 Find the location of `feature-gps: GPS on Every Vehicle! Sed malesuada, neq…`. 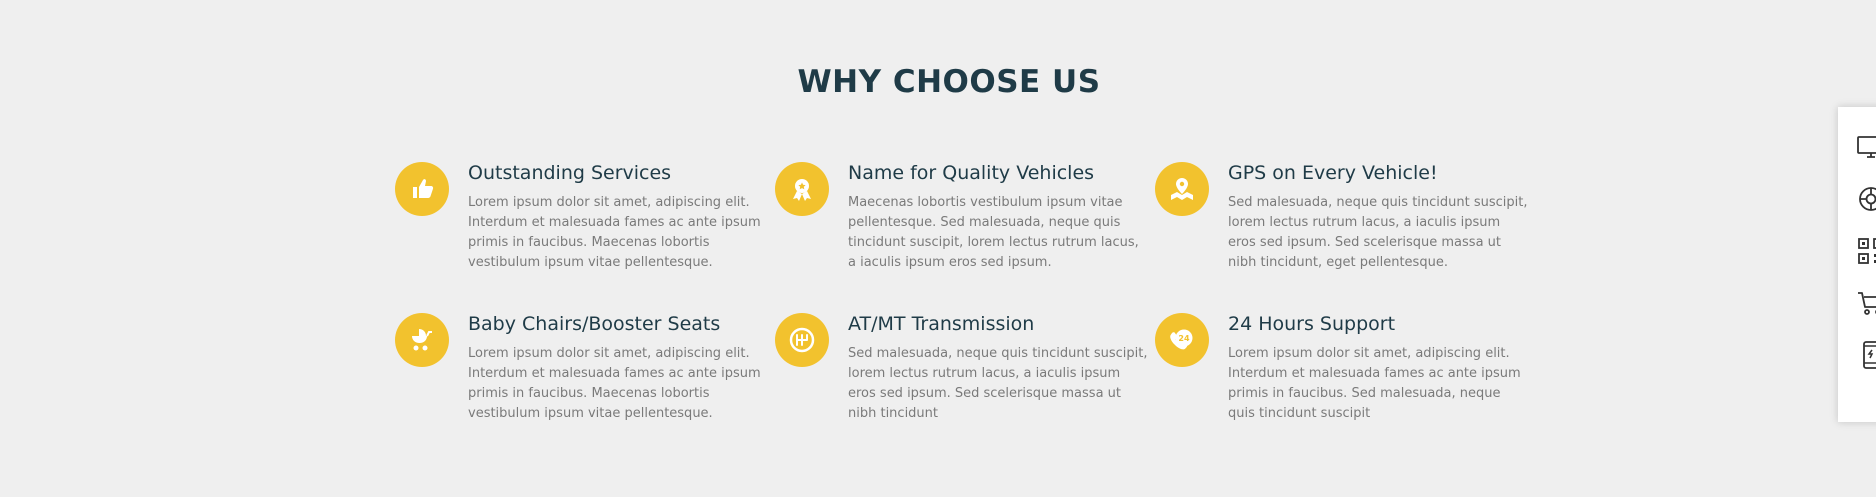

feature-gps: GPS on Every Vehicle! Sed malesuada, neq… is located at coordinates (1345, 222).